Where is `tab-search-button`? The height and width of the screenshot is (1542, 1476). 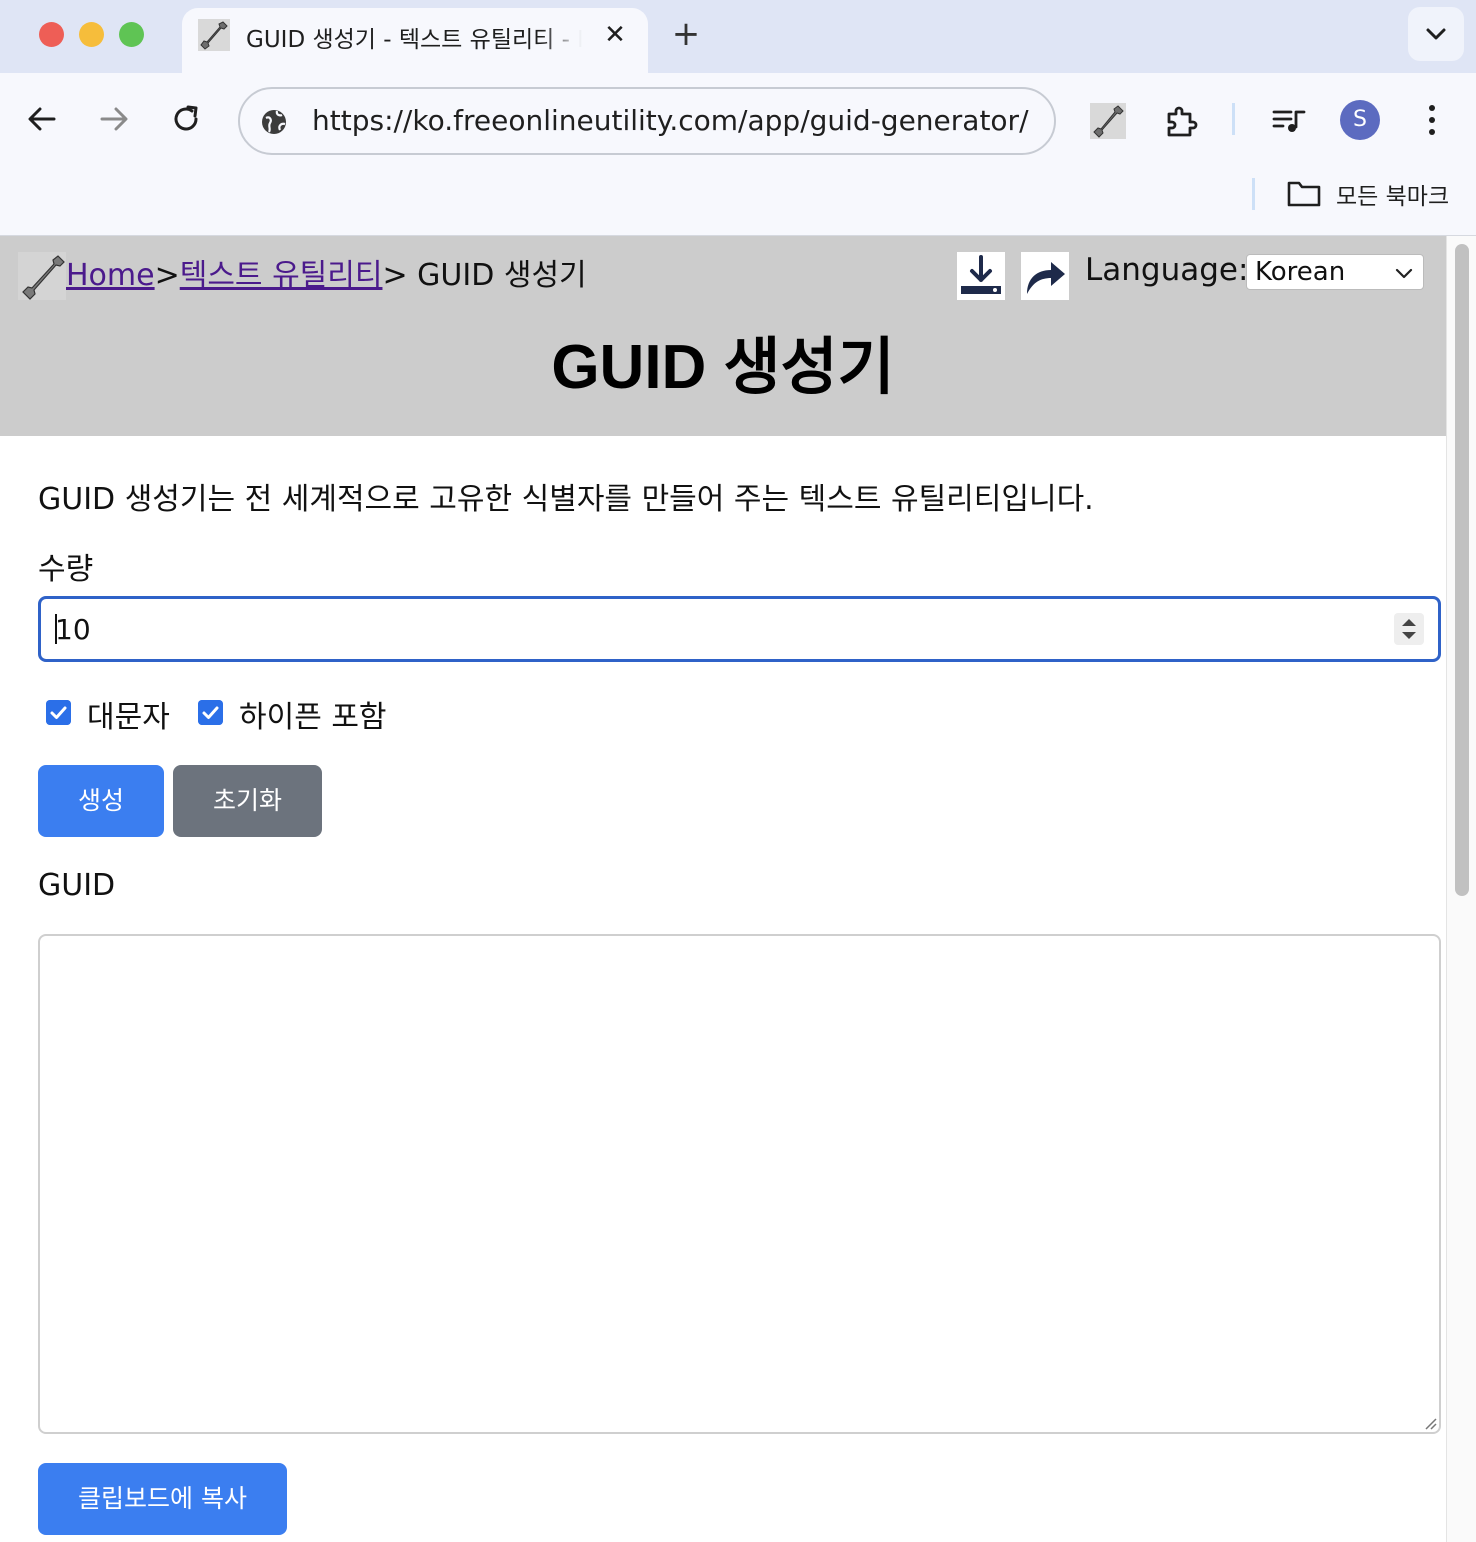
tab-search-button is located at coordinates (1436, 34).